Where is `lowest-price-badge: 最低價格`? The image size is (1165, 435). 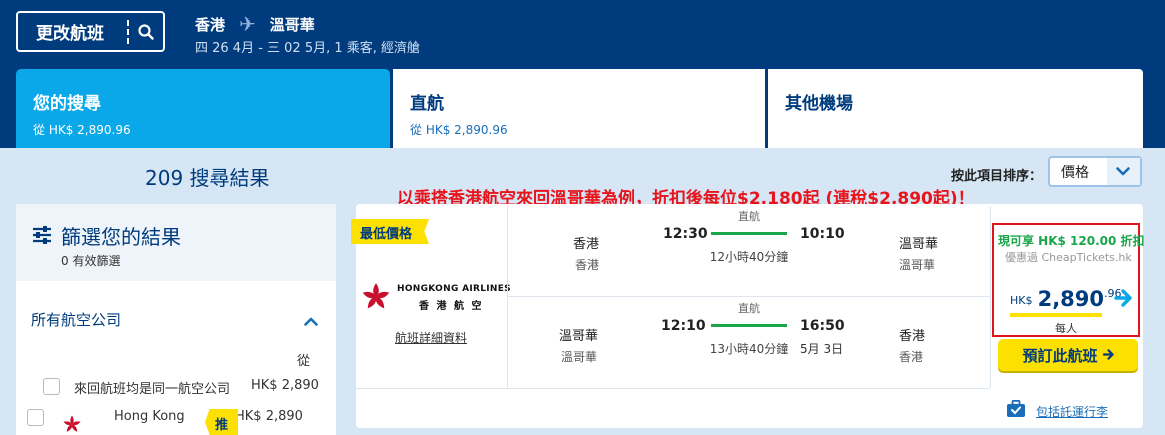
lowest-price-badge: 最低價格 is located at coordinates (390, 231).